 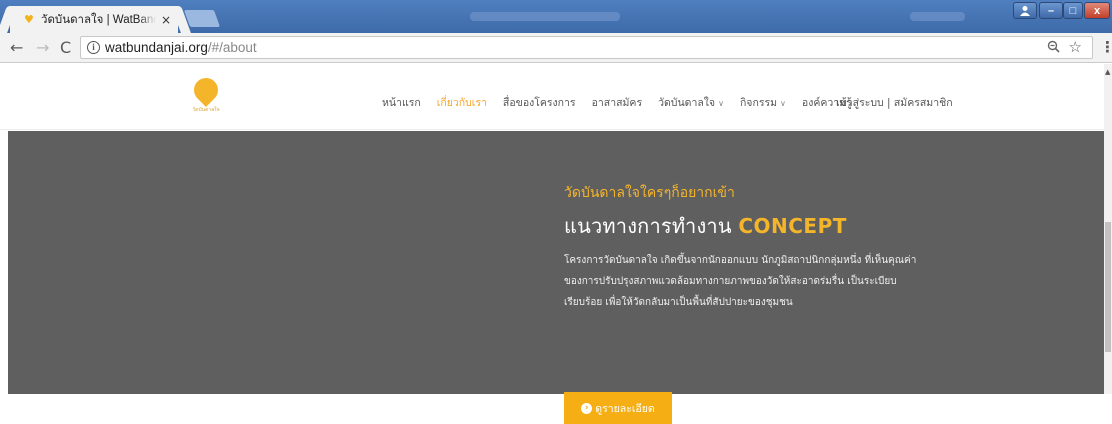 I want to click on nav-item-volunteer: อาสาสมัคร, so click(x=617, y=102).